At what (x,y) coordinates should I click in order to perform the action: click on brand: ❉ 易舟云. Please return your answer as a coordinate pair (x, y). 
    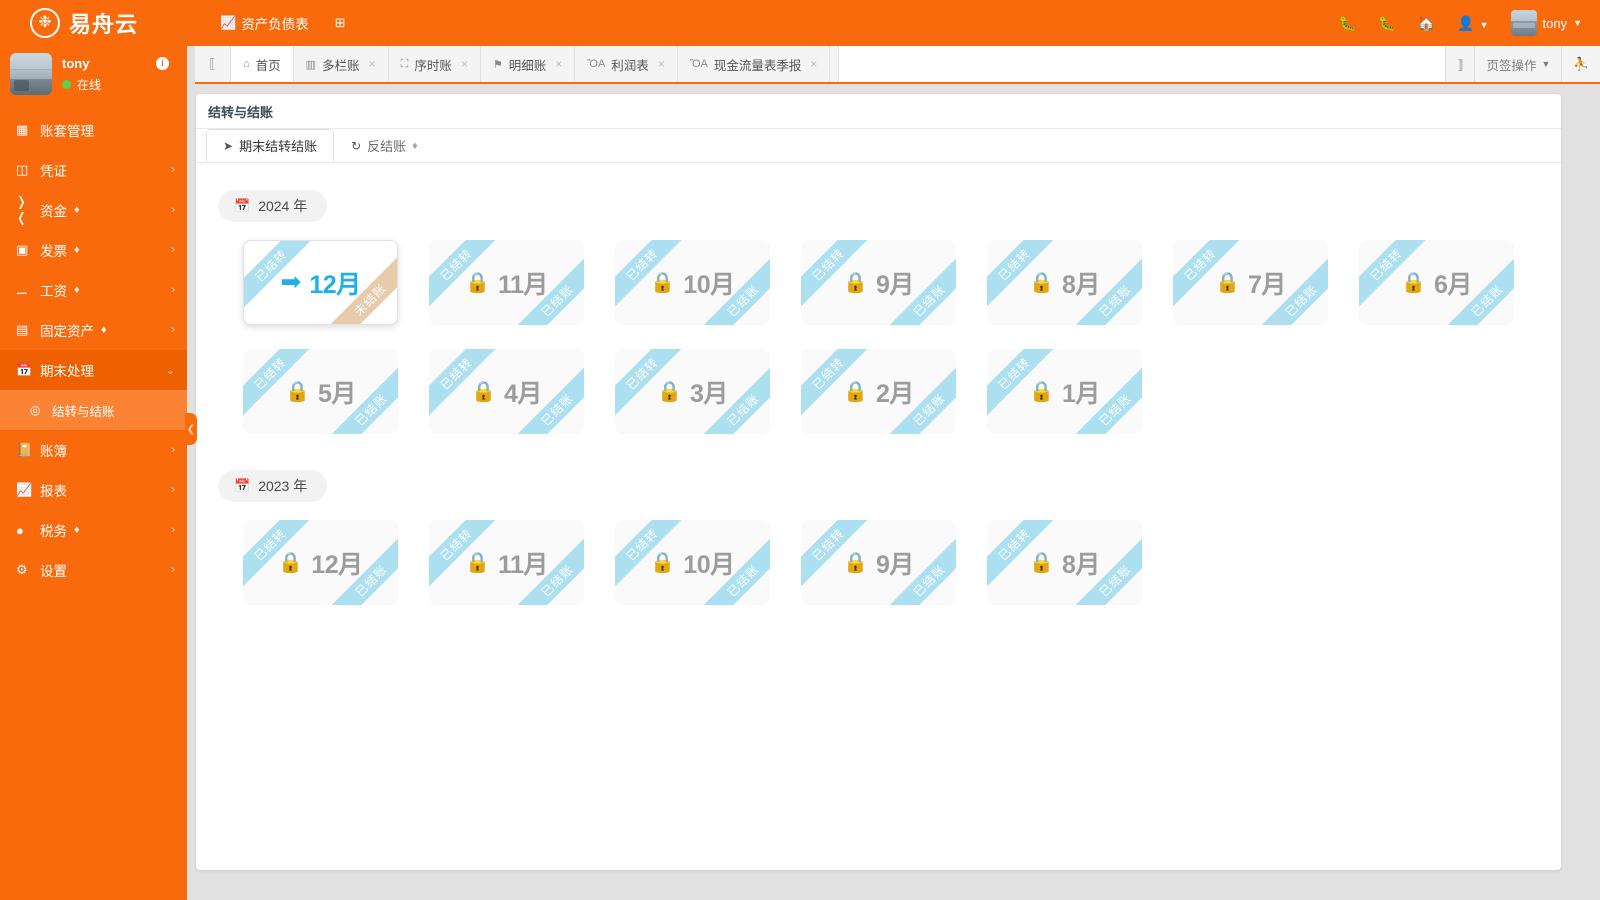
    Looking at the image, I should click on (105, 23).